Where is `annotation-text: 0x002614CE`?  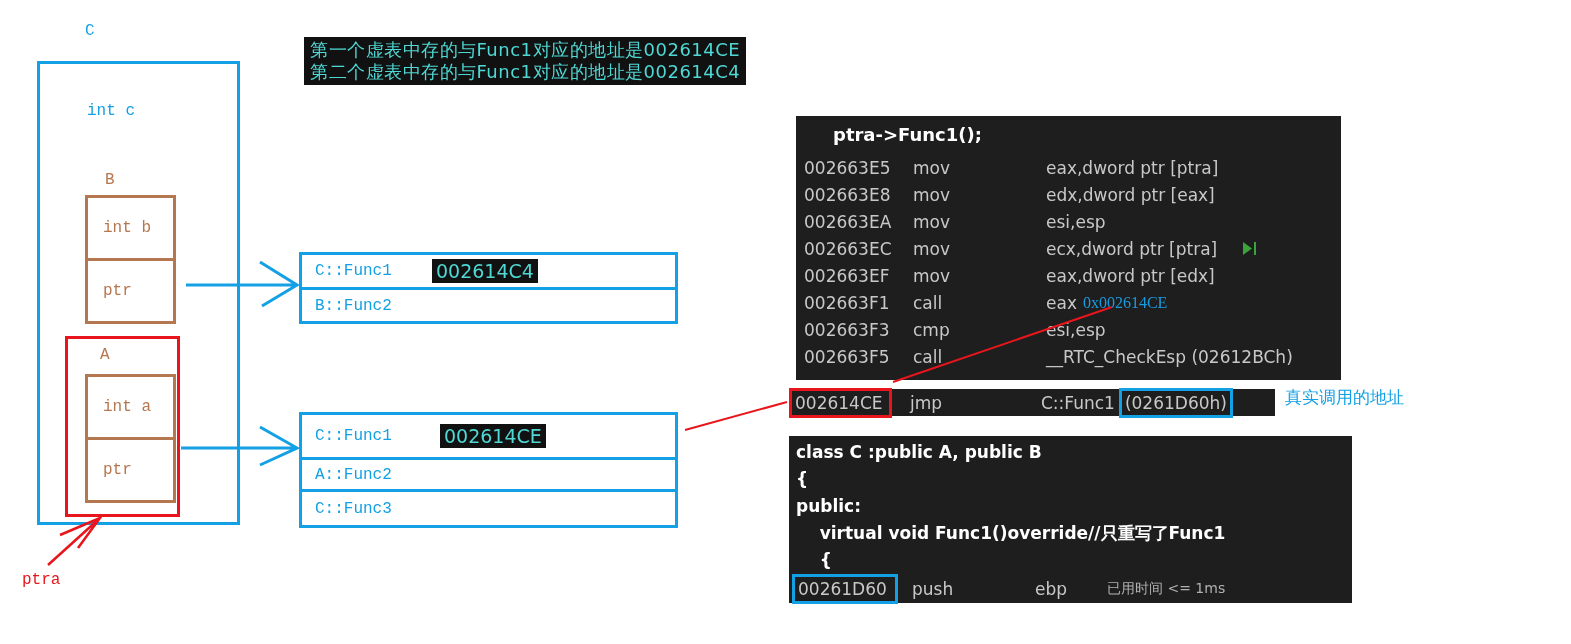 annotation-text: 0x002614CE is located at coordinates (1125, 302).